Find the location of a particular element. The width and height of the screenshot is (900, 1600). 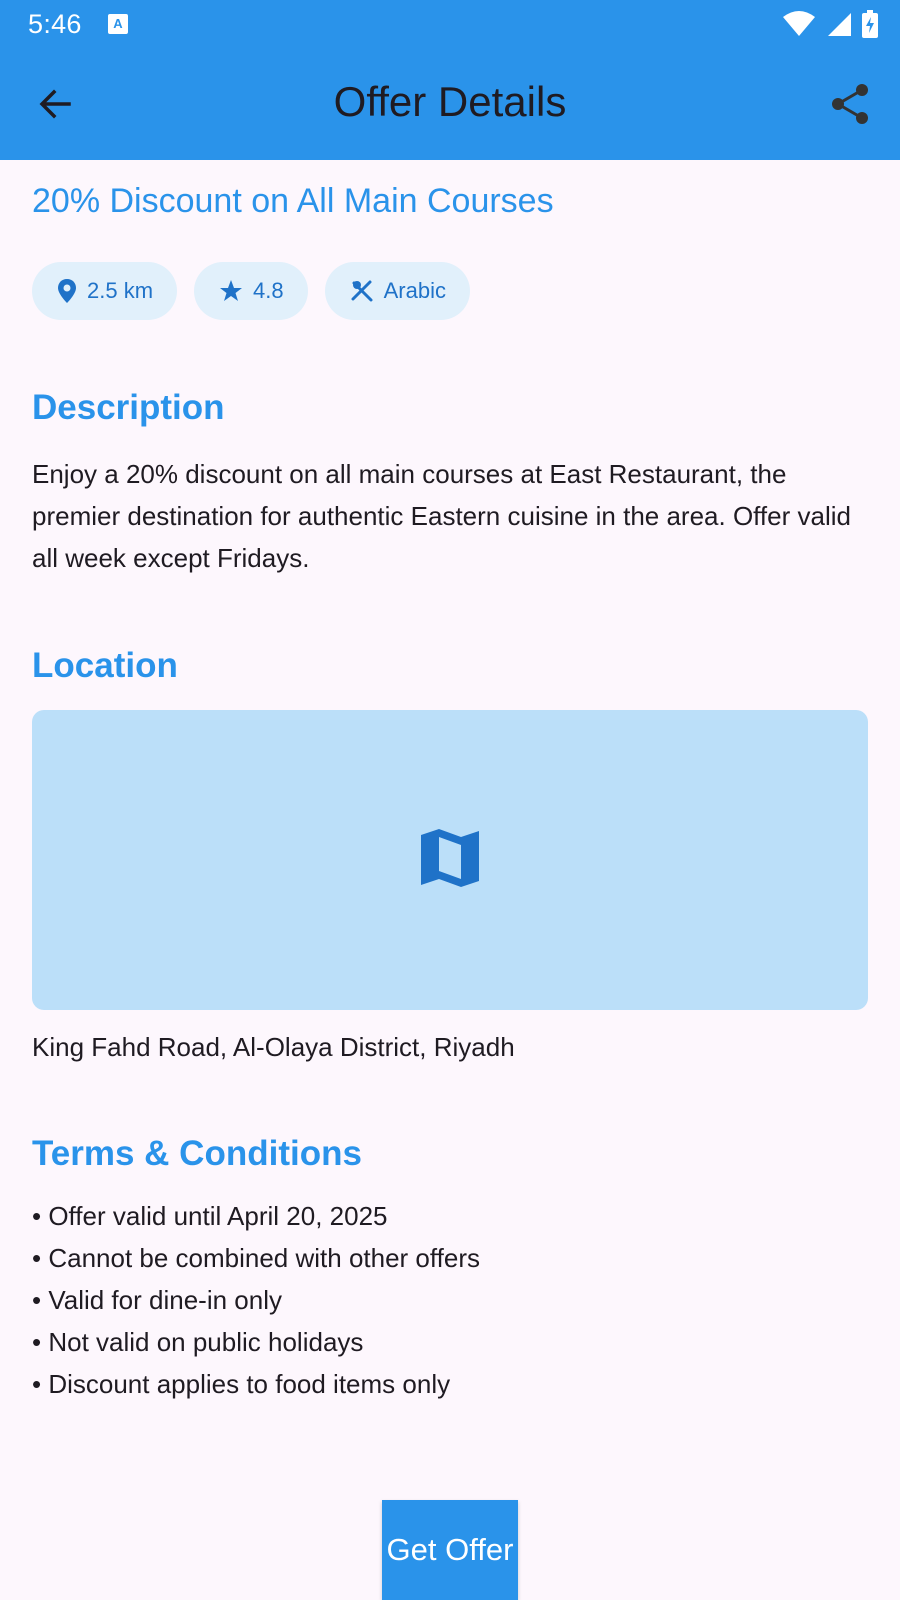

location-heading: Location is located at coordinates (105, 665).